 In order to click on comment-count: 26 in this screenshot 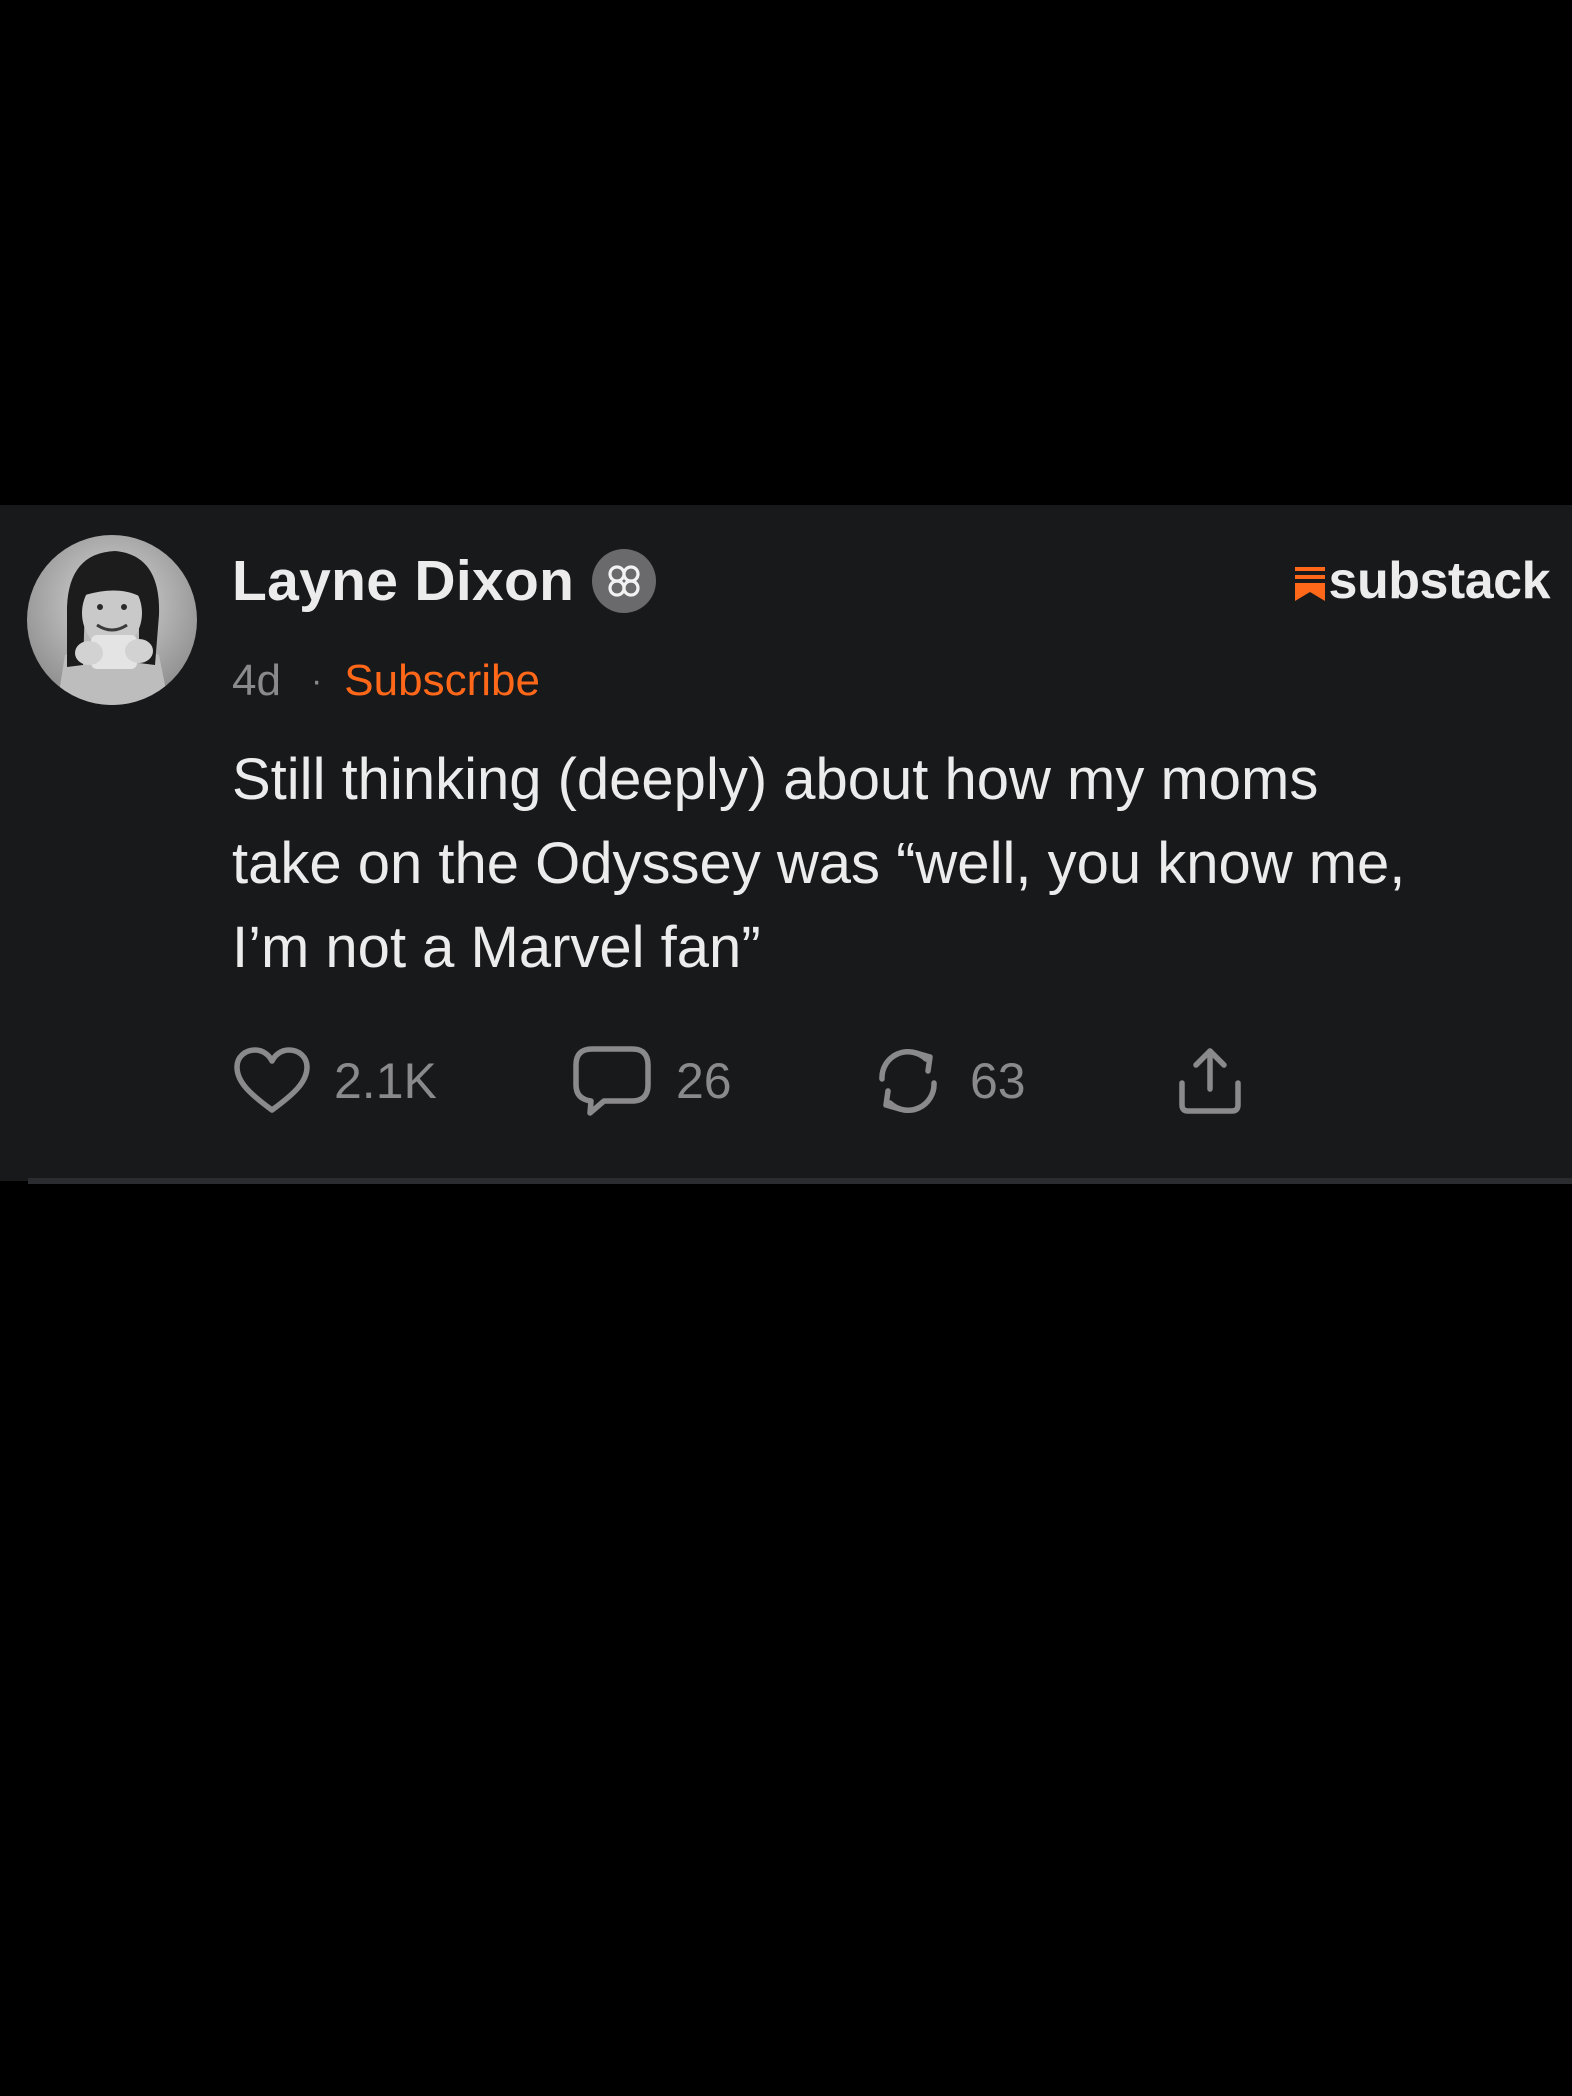, I will do `click(704, 1081)`.